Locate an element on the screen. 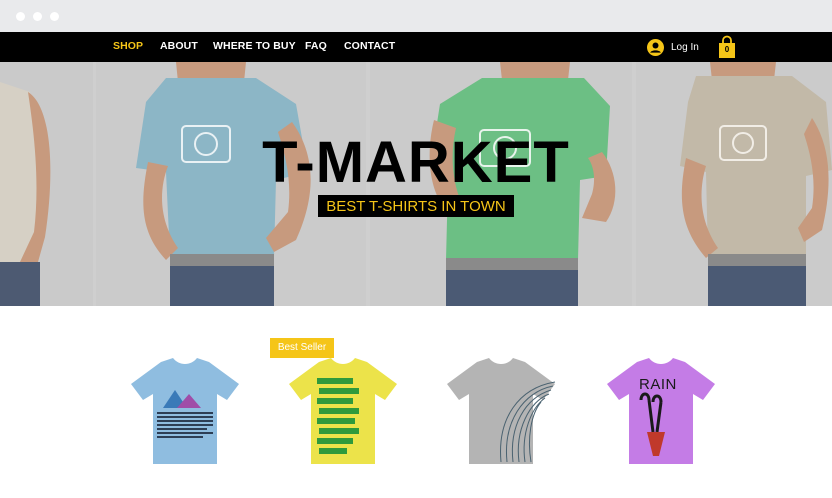 This screenshot has height=498, width=832. product-card-rain: RAIN is located at coordinates (661, 412).